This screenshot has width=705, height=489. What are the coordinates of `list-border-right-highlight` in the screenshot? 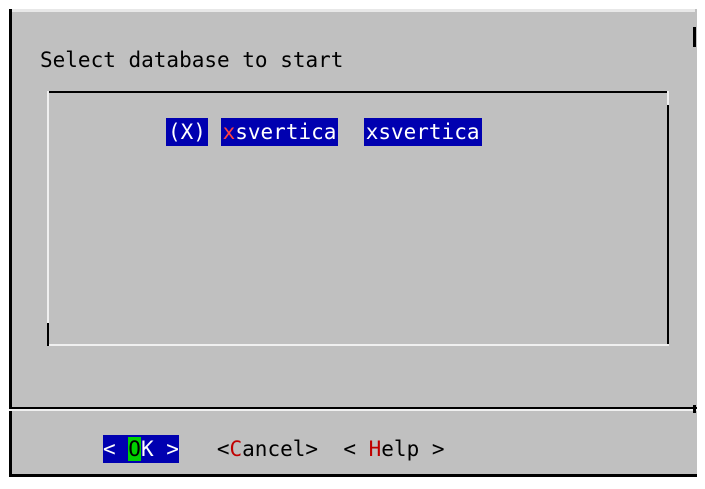 It's located at (668, 98).